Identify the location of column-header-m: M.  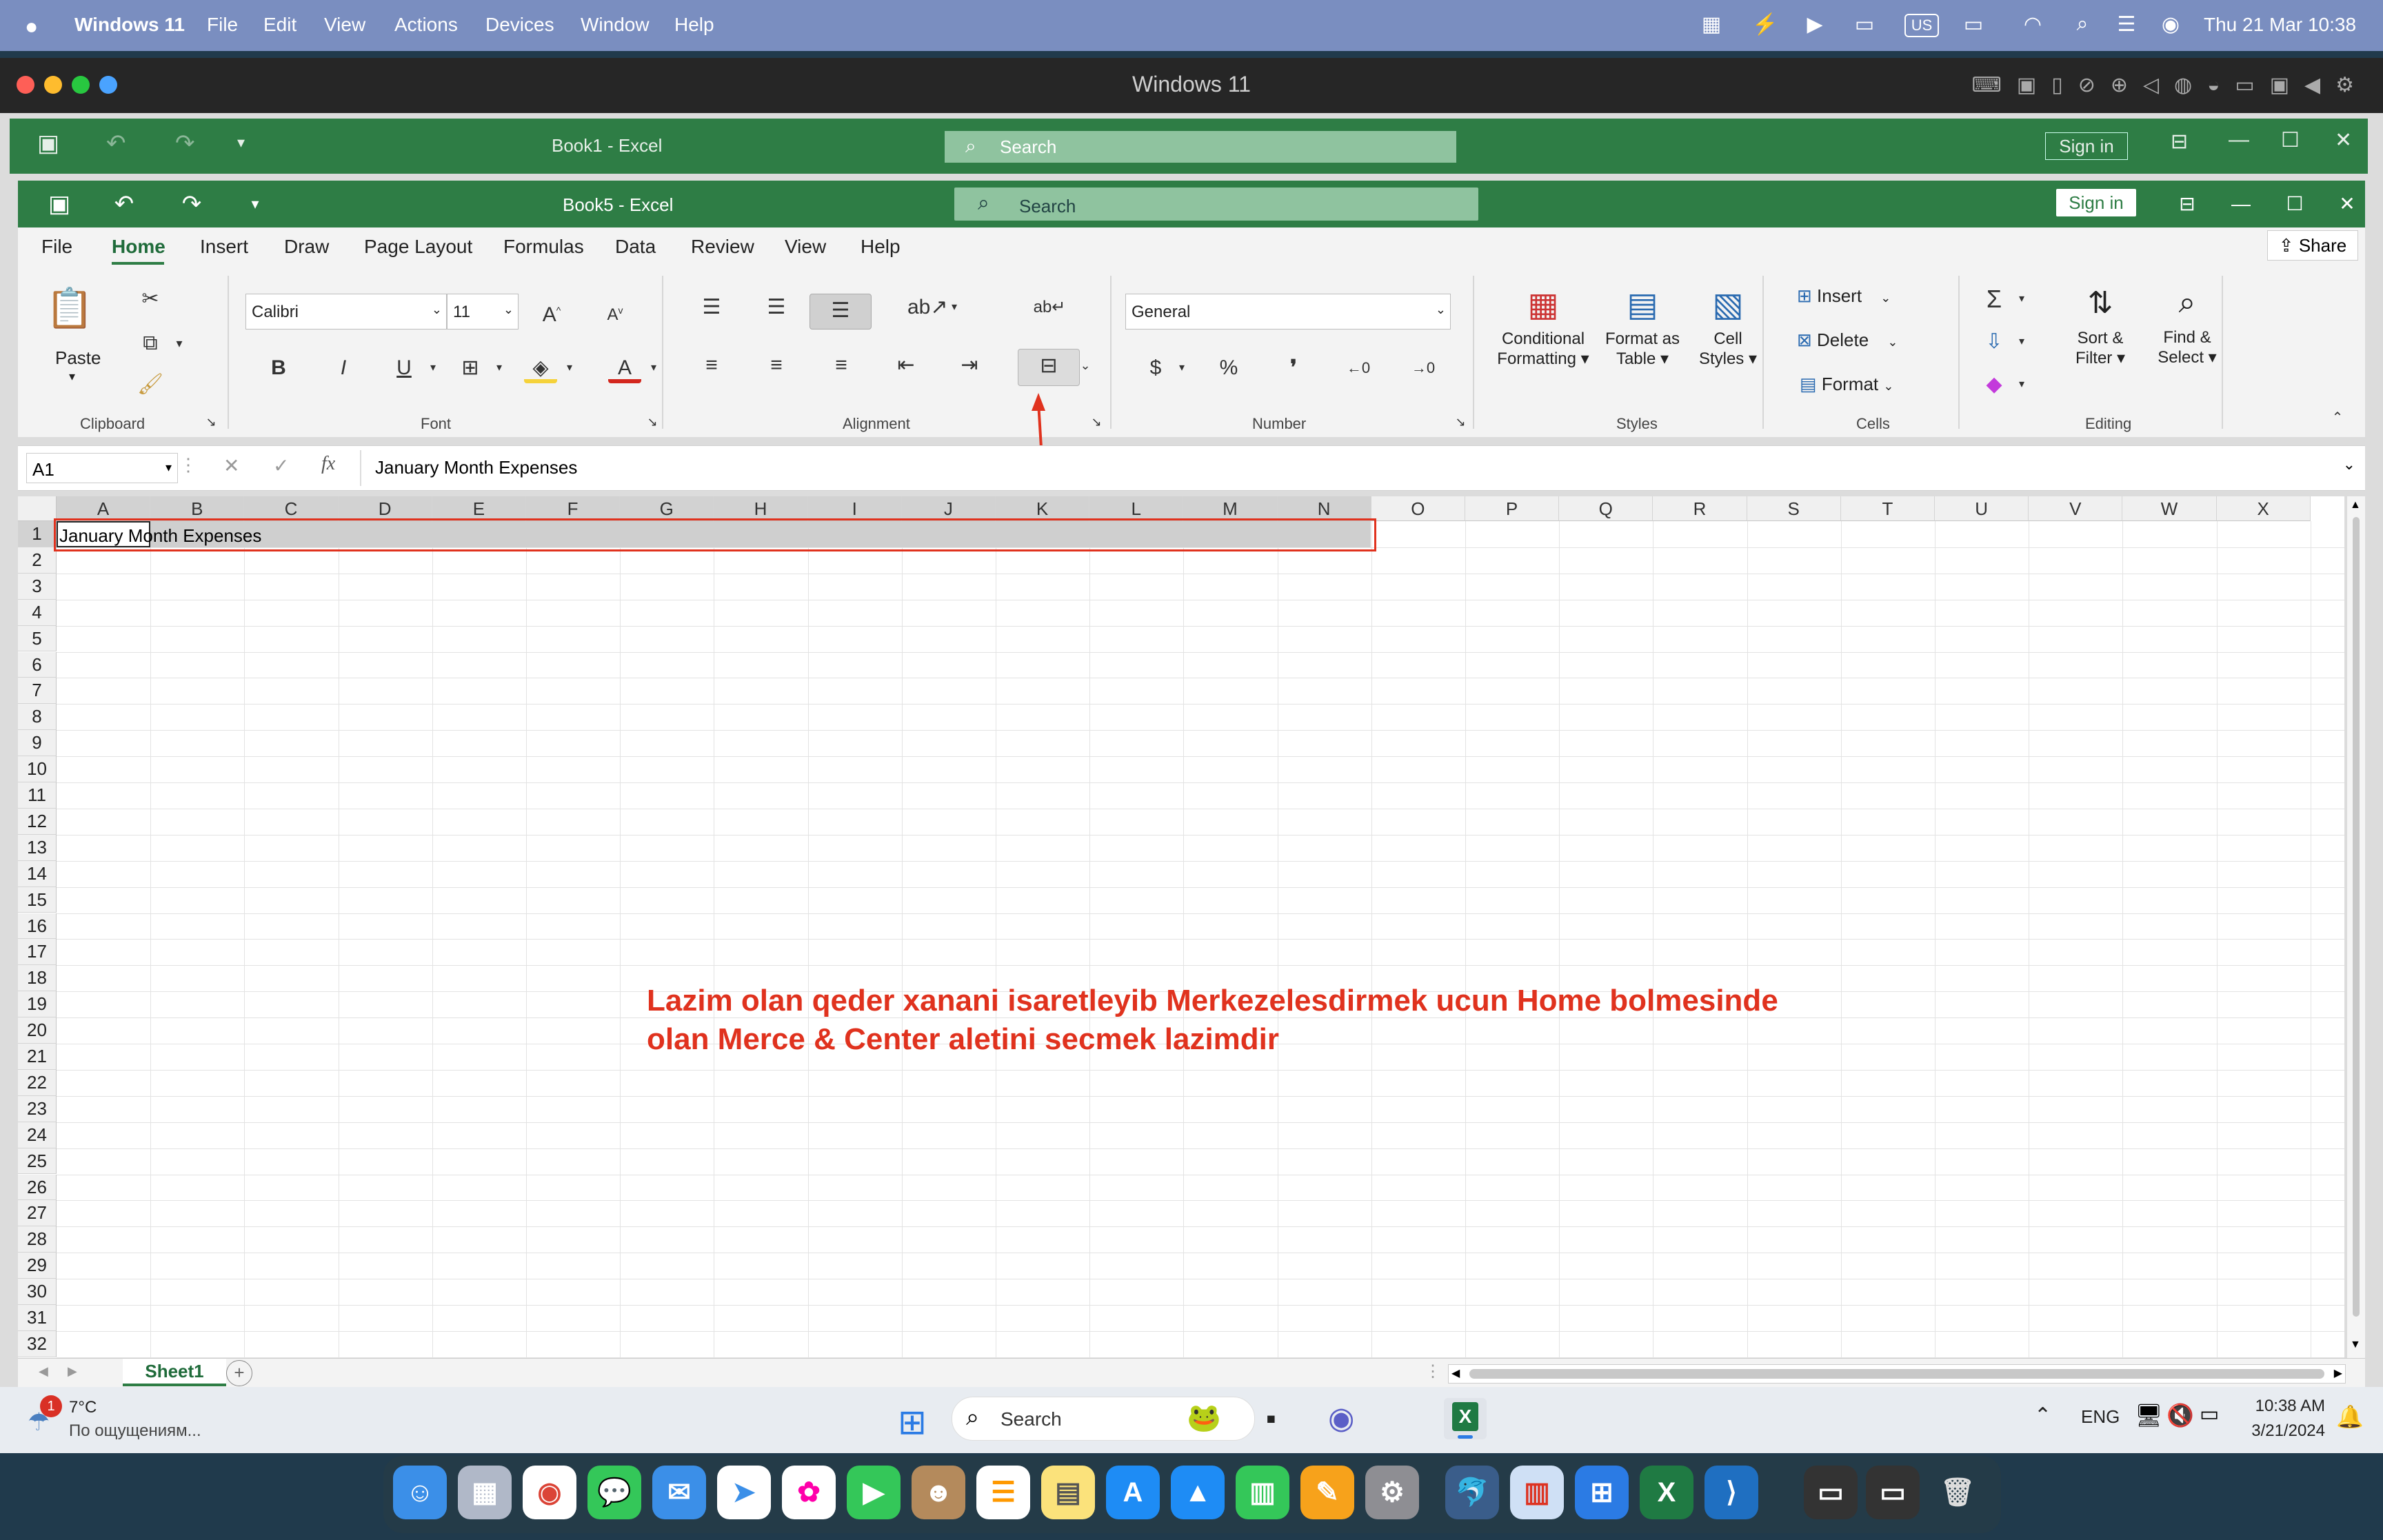
(1230, 509).